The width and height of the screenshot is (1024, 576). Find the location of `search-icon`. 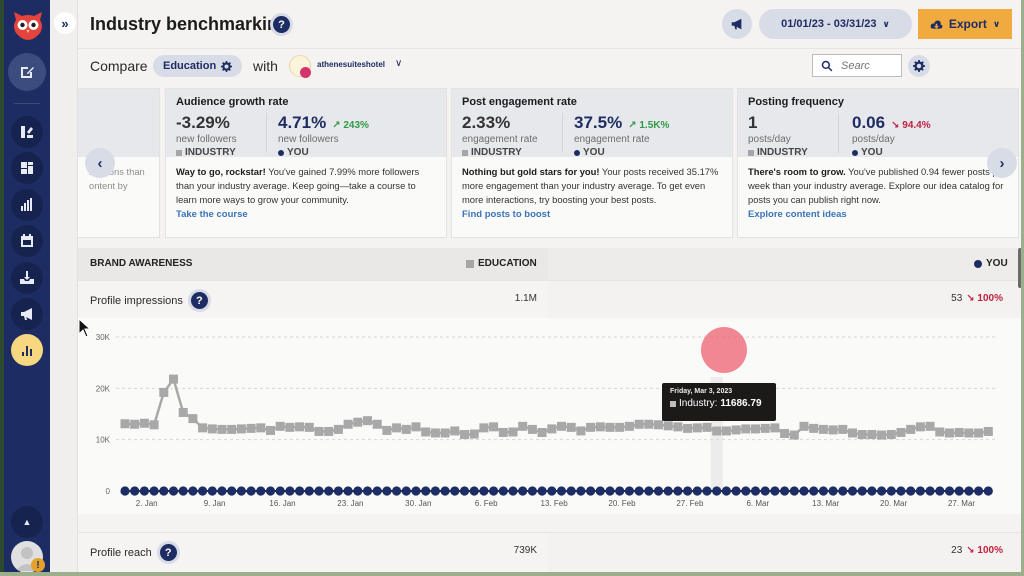

search-icon is located at coordinates (827, 65).